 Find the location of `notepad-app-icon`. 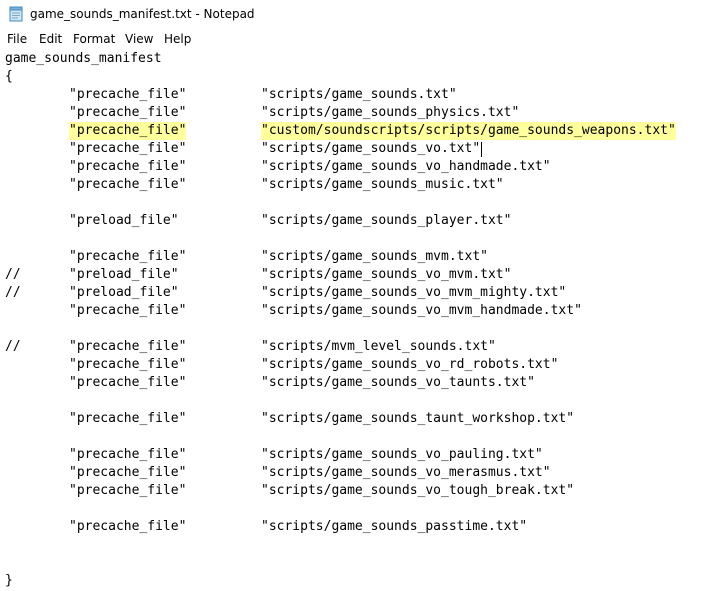

notepad-app-icon is located at coordinates (16, 14).